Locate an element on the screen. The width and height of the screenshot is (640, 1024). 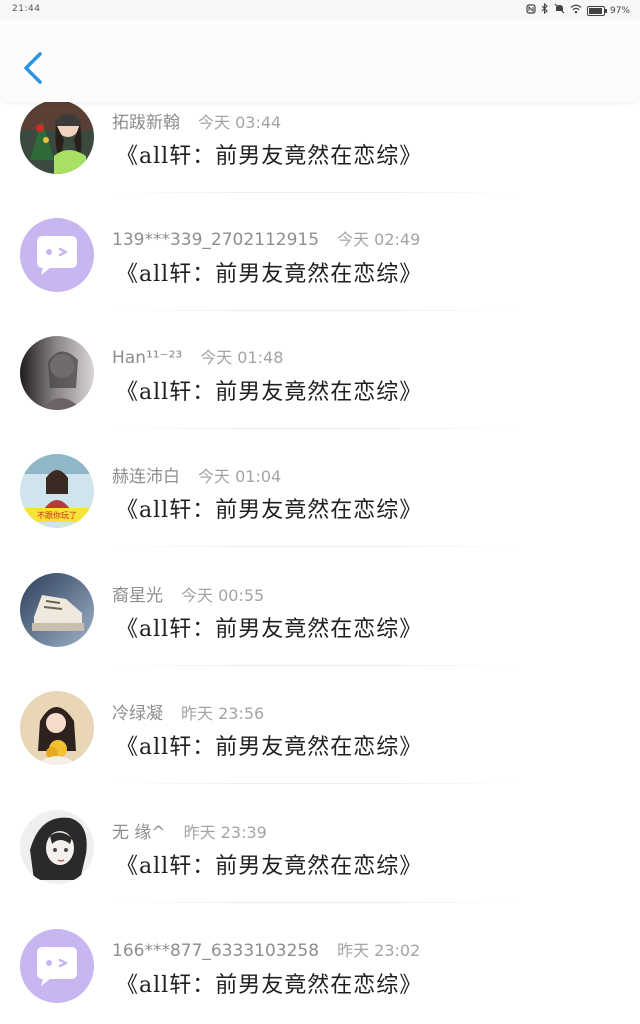
timestamp: 今天 02:49 is located at coordinates (379, 239).